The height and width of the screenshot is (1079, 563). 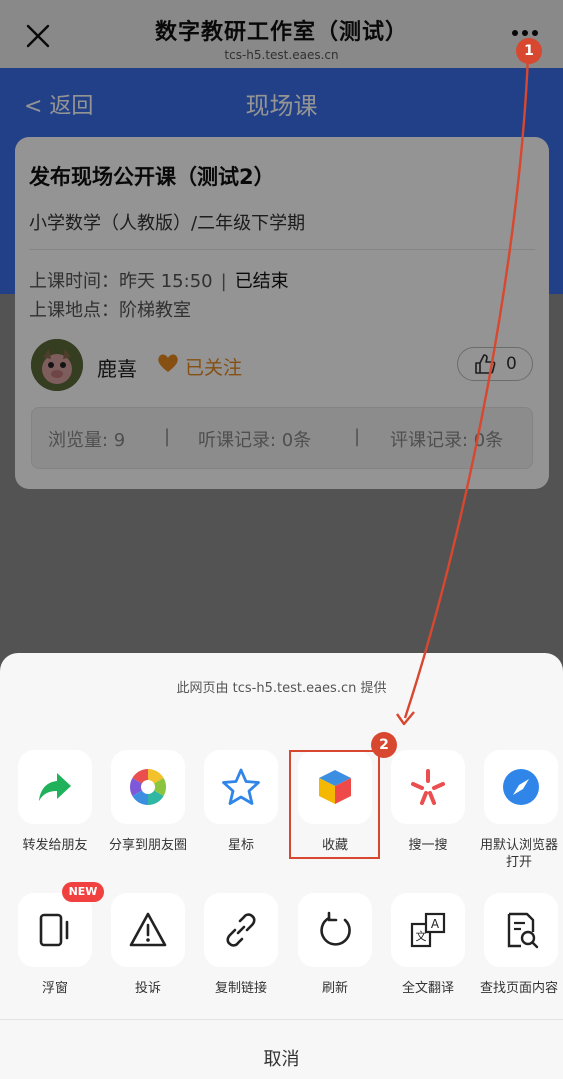 What do you see at coordinates (83, 892) in the screenshot?
I see `new-badge: NEW` at bounding box center [83, 892].